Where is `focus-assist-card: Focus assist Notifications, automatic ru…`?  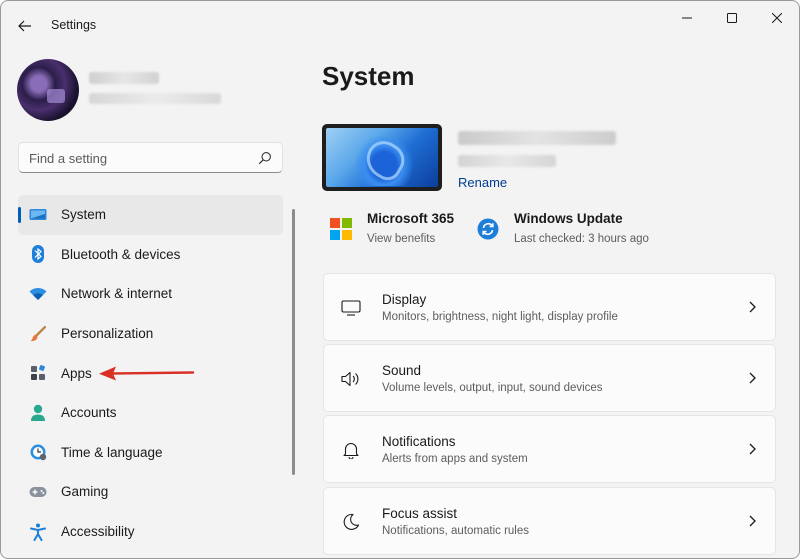
focus-assist-card: Focus assist Notifications, automatic ru… is located at coordinates (549, 521).